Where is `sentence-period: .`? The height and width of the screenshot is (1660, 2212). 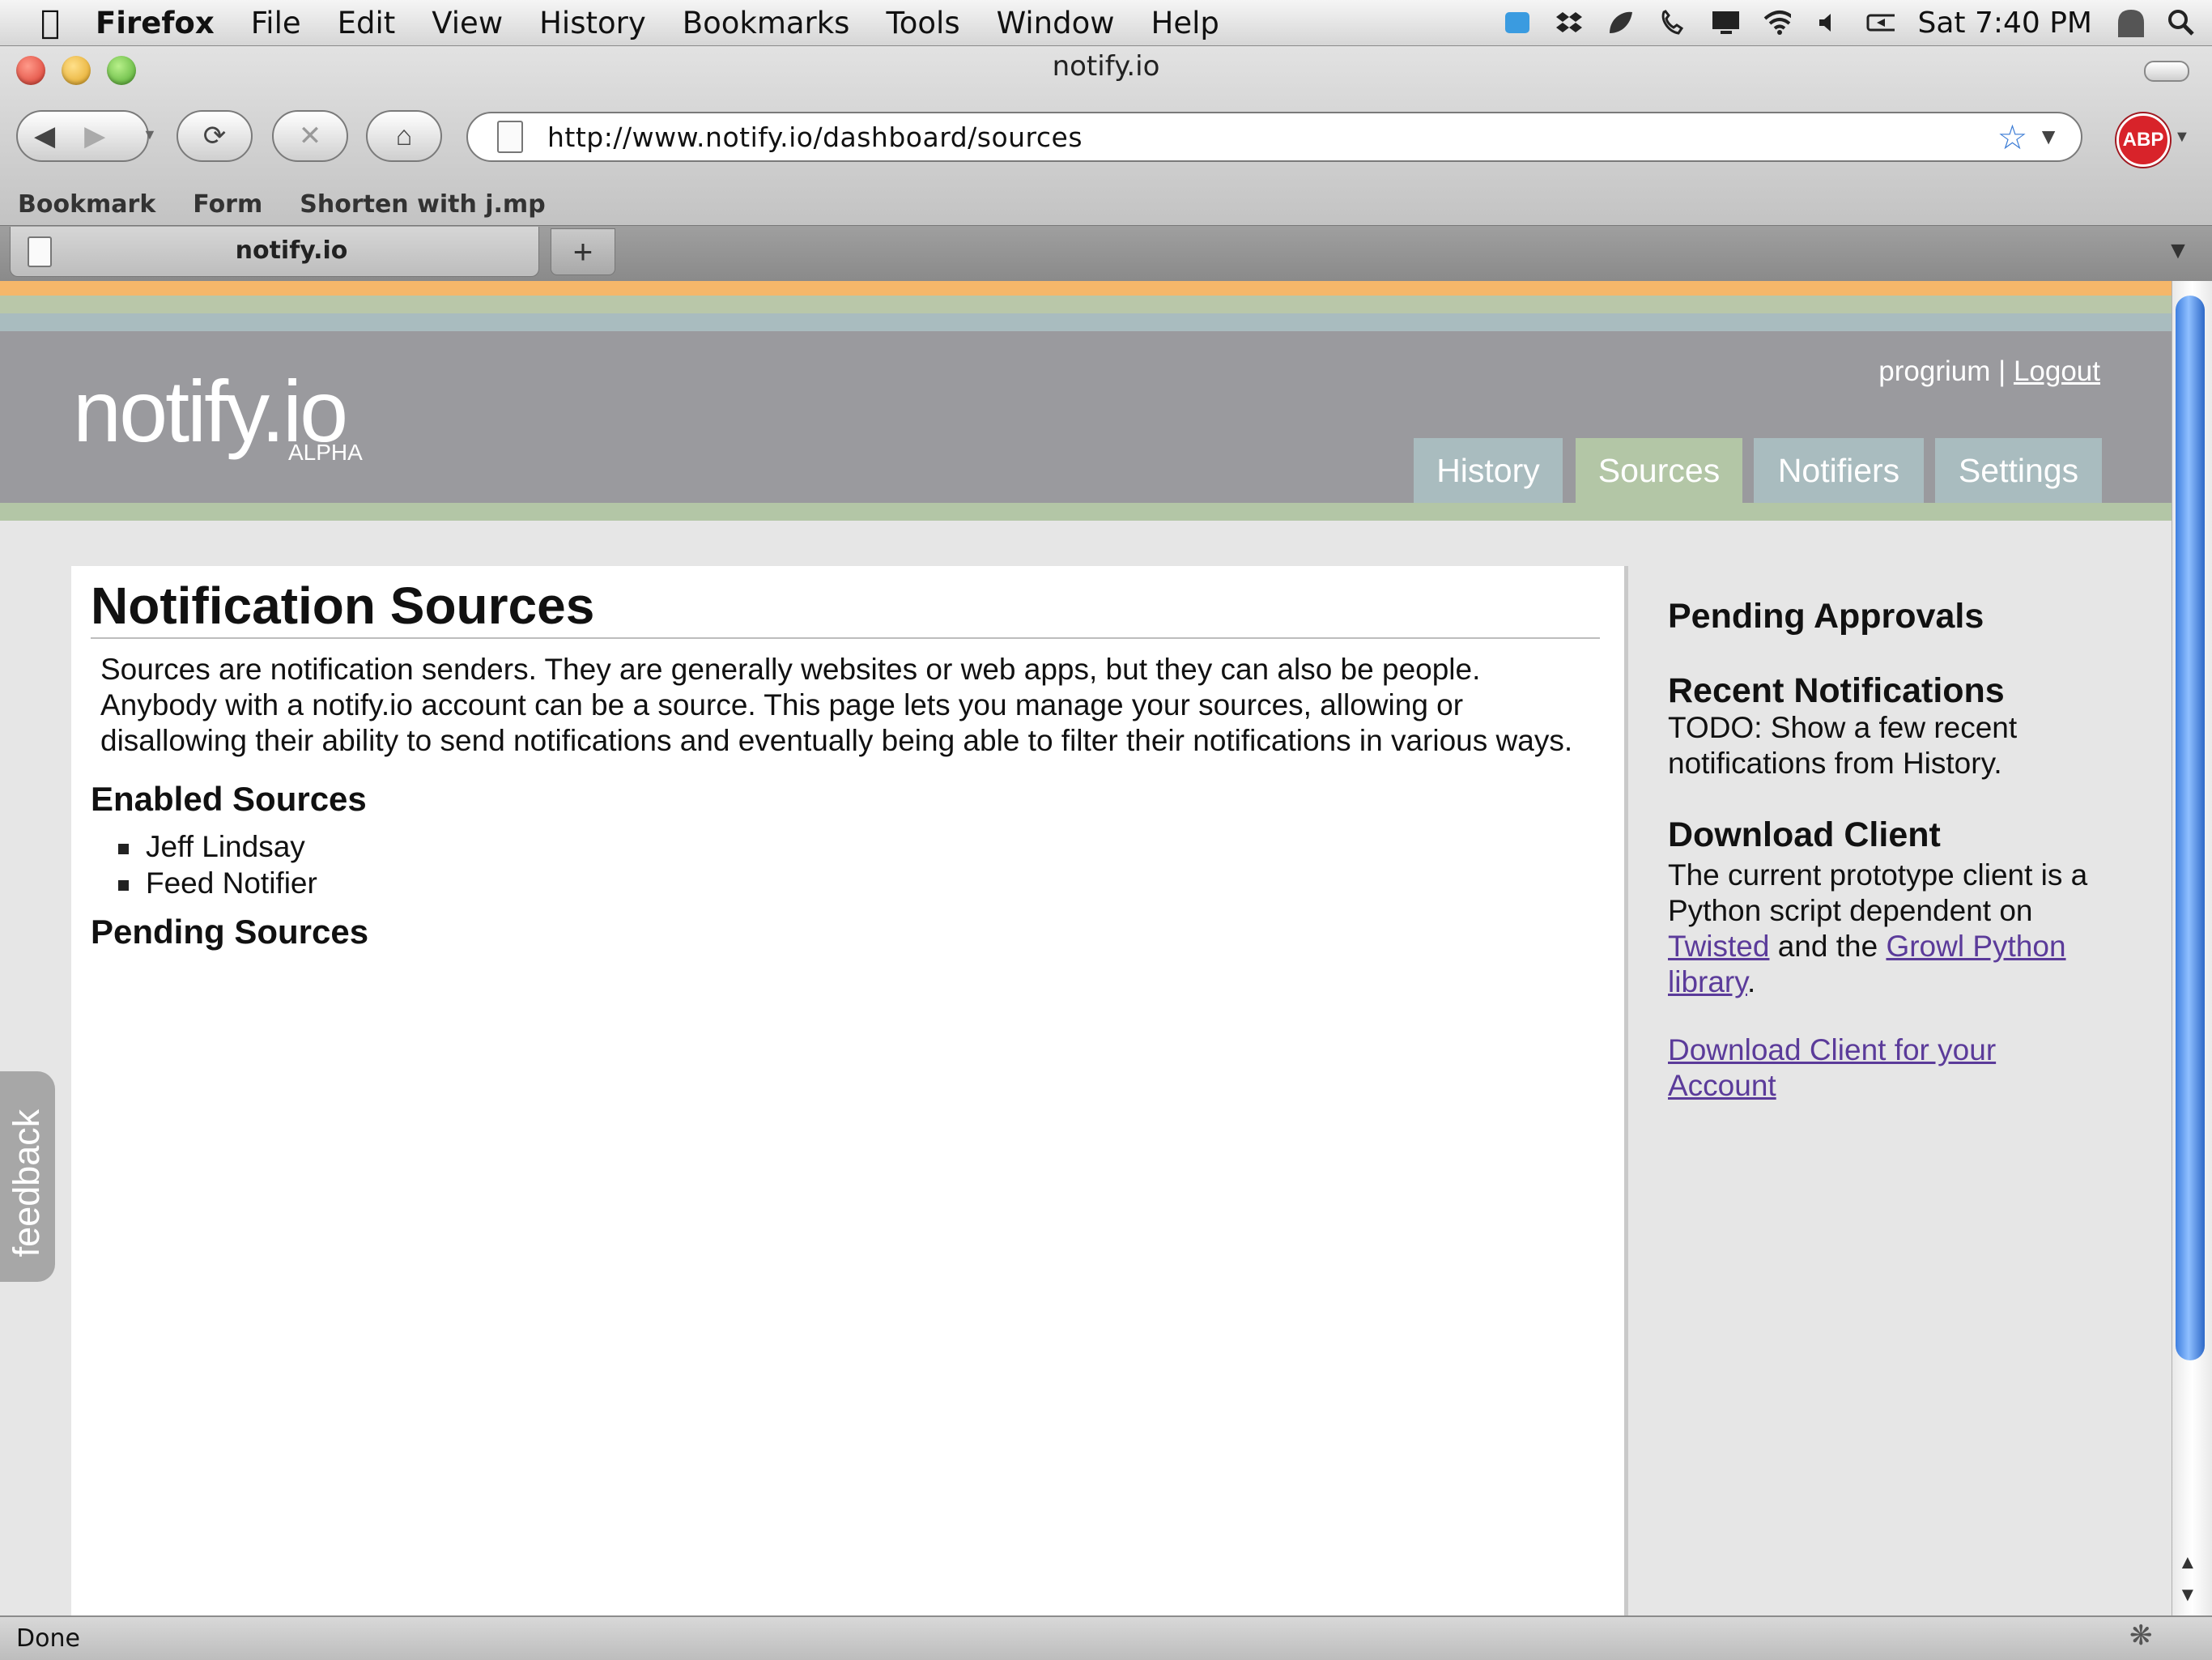 sentence-period: . is located at coordinates (1752, 981).